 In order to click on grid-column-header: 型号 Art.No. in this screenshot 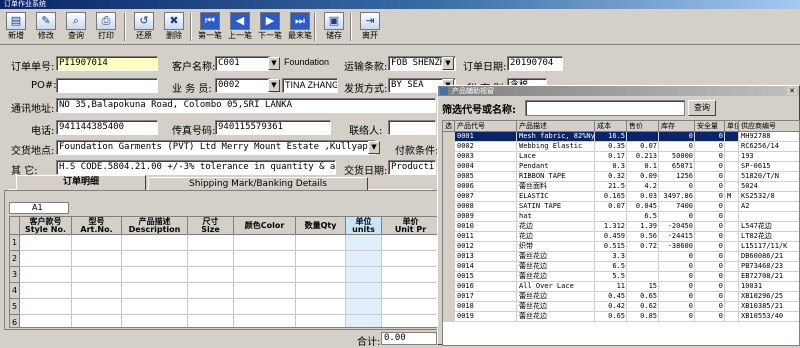, I will do `click(97, 226)`.